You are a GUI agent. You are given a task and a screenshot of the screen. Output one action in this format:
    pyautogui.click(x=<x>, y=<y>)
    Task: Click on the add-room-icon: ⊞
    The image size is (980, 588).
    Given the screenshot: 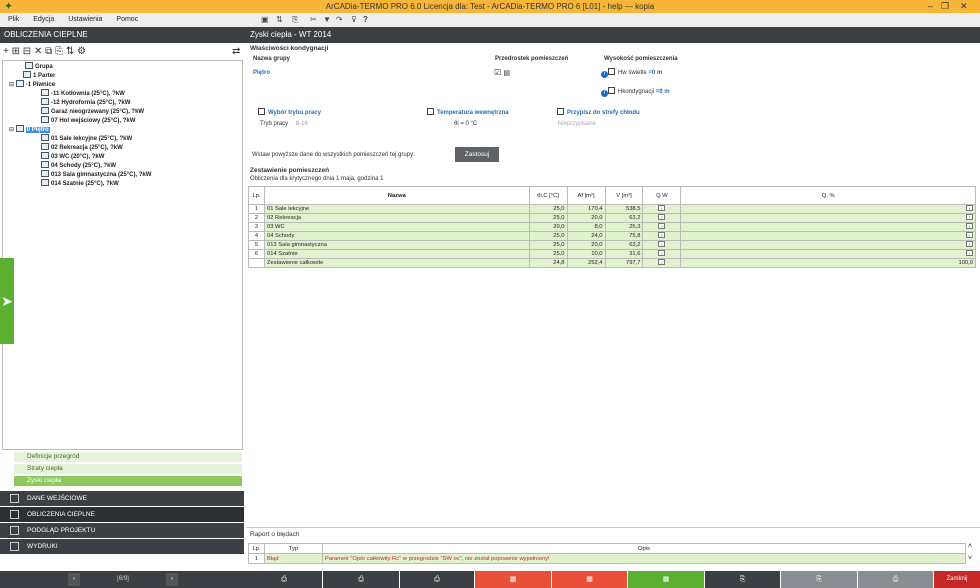 What is the action you would take?
    pyautogui.click(x=16, y=51)
    